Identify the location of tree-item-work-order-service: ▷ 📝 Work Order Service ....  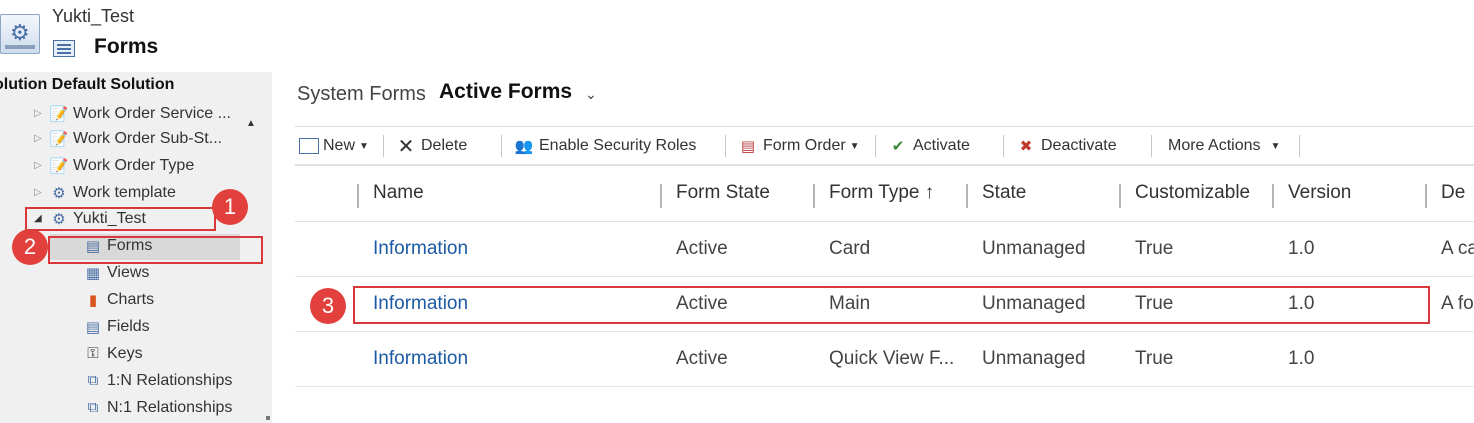
(132, 114).